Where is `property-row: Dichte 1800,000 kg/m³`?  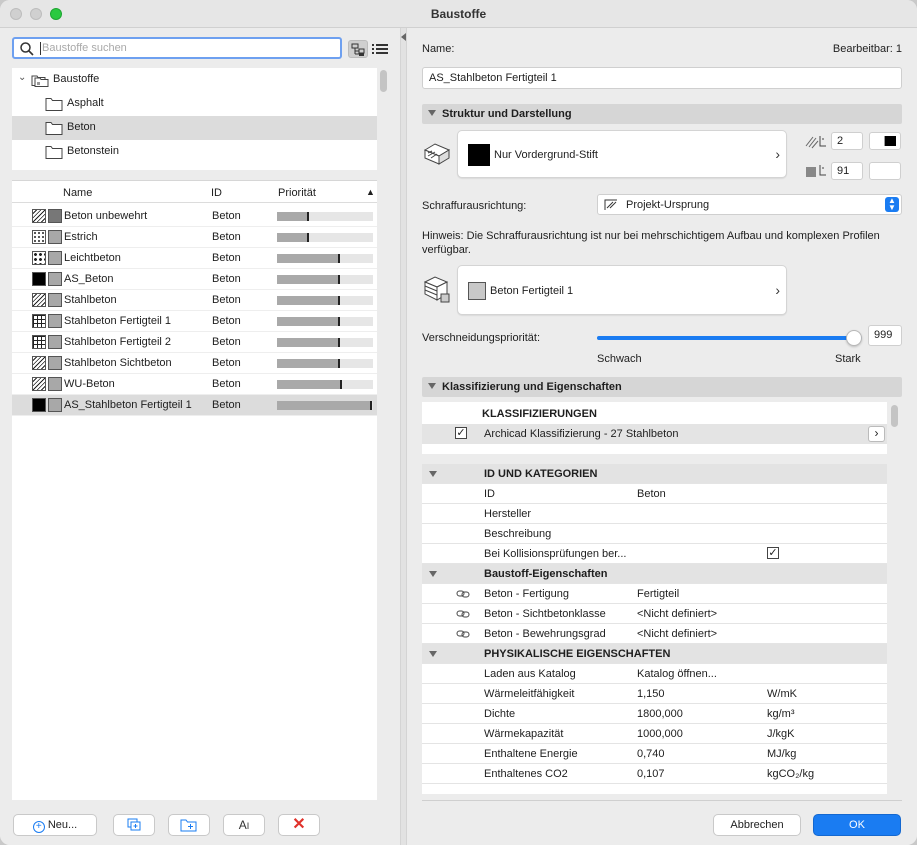 property-row: Dichte 1800,000 kg/m³ is located at coordinates (654, 714).